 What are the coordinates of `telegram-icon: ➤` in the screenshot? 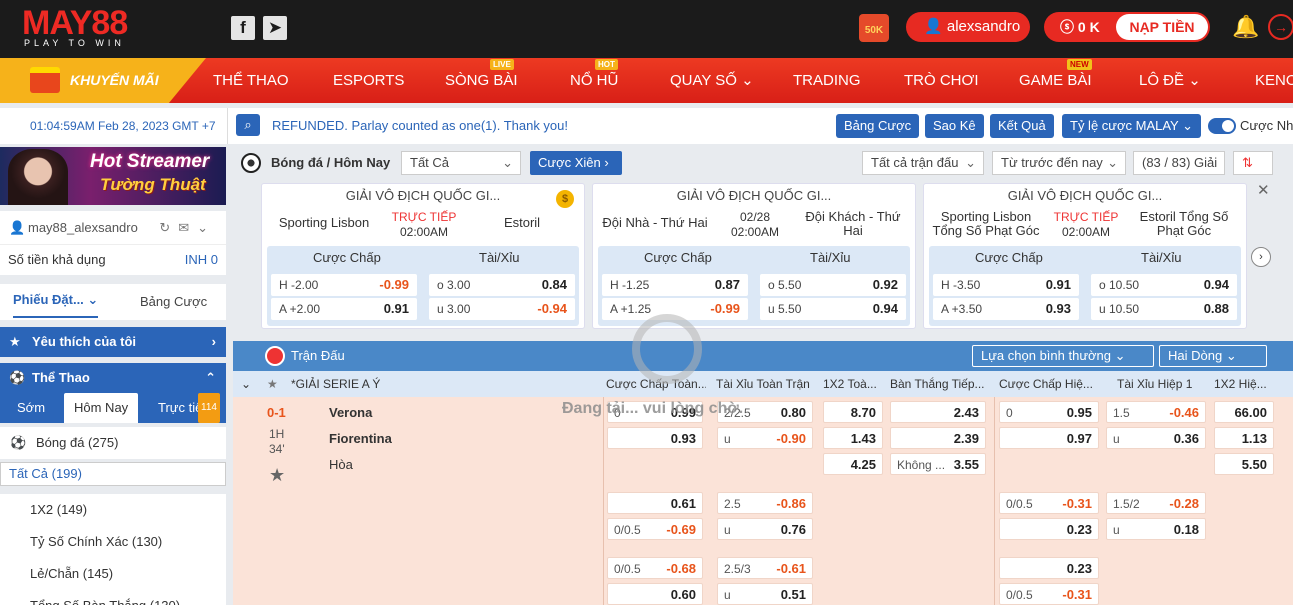 It's located at (275, 28).